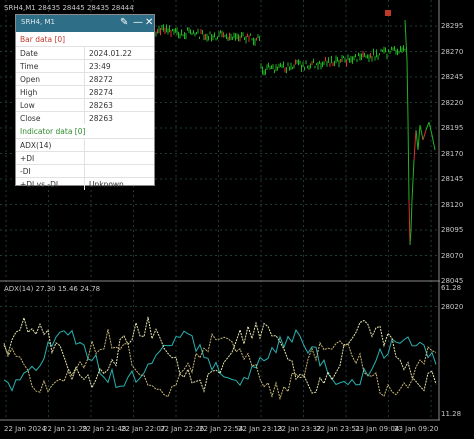 The height and width of the screenshot is (439, 474). I want to click on price-tick-label: 28170, so click(452, 153).